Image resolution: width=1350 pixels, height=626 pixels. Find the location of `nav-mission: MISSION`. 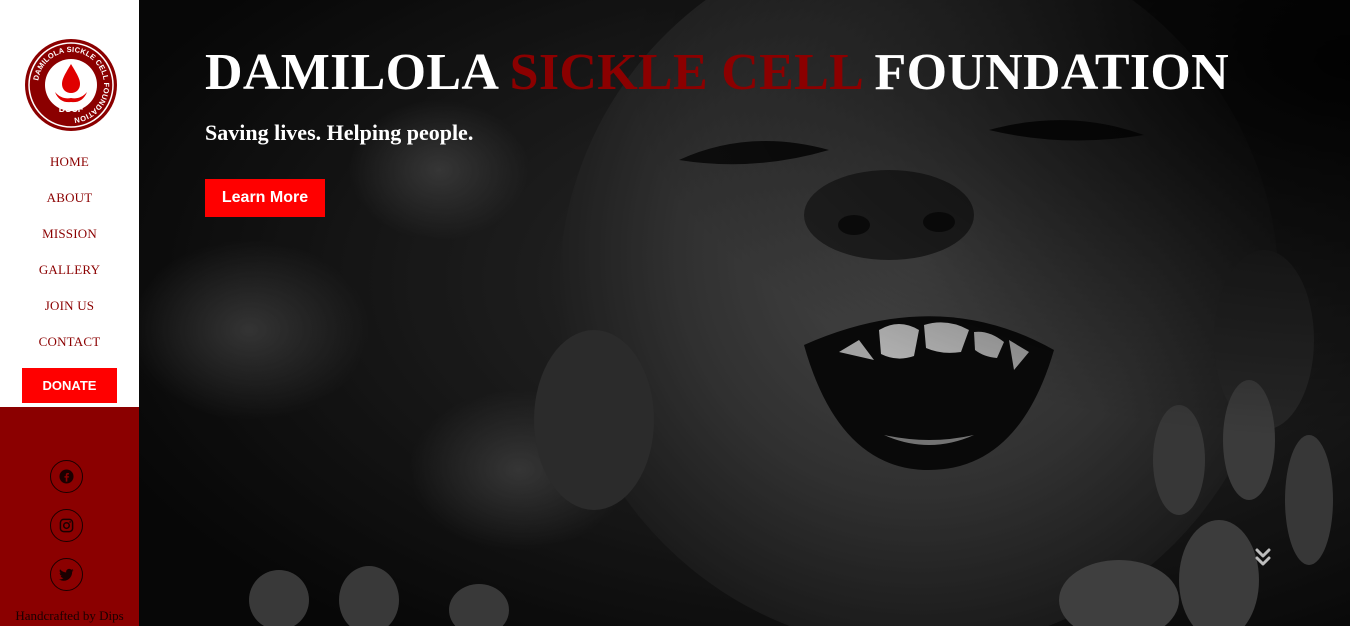

nav-mission: MISSION is located at coordinates (69, 241).